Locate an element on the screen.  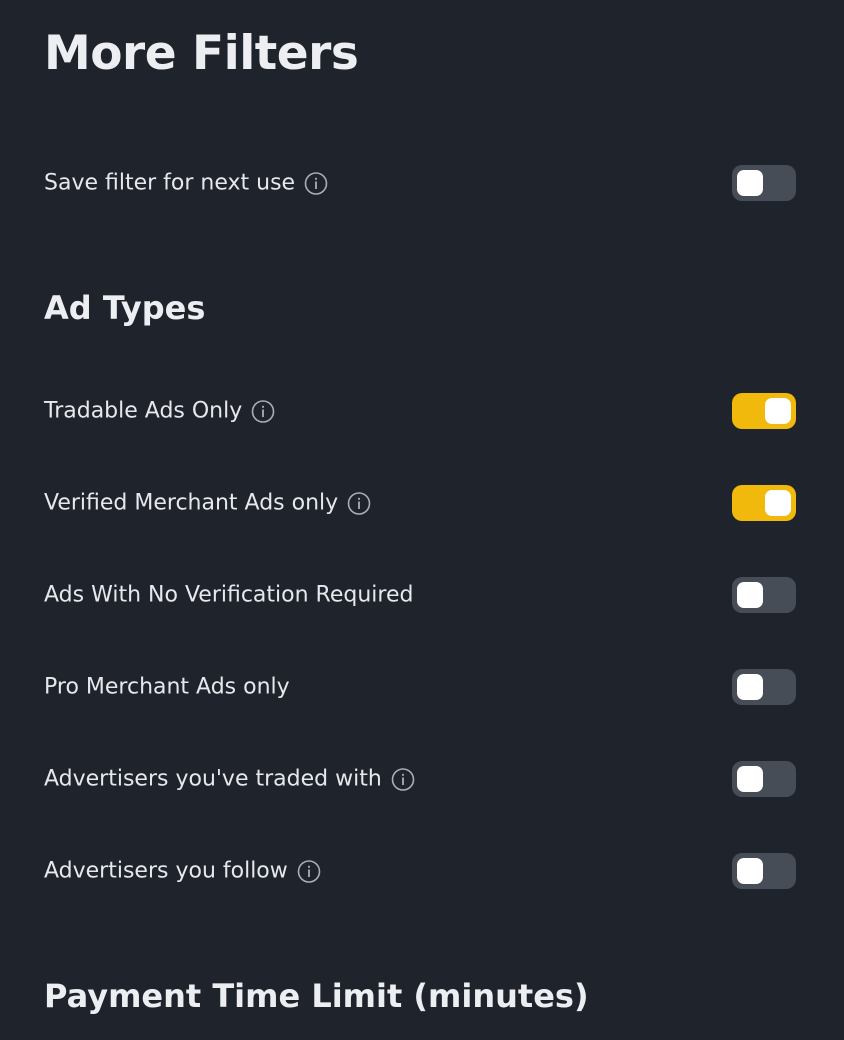
save-filter-row: Save filter for next use is located at coordinates (420, 183).